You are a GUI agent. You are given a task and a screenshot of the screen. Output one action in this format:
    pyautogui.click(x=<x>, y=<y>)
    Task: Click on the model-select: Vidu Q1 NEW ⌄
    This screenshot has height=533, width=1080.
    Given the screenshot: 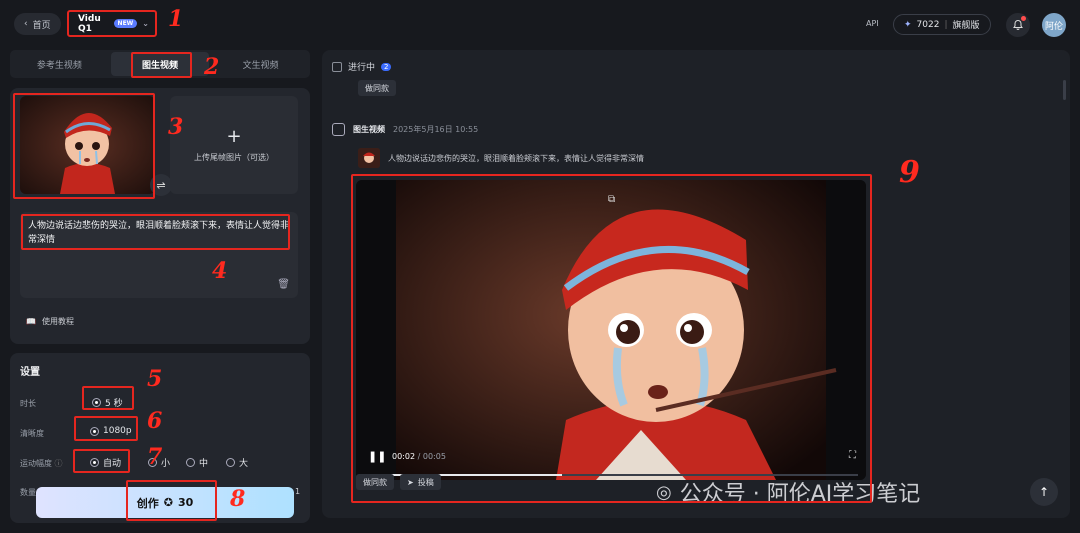 What is the action you would take?
    pyautogui.click(x=112, y=23)
    